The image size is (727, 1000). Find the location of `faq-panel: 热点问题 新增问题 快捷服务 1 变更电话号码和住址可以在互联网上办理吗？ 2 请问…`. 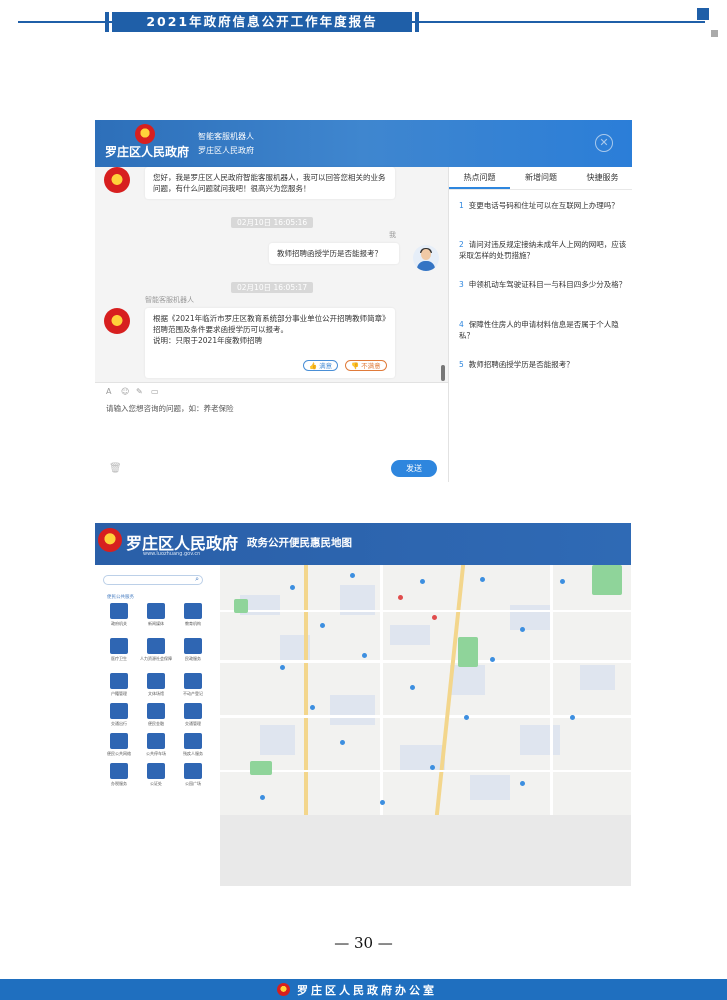

faq-panel: 热点问题 新增问题 快捷服务 1 变更电话号码和住址可以在互联网上办理吗？ 2 请问… is located at coordinates (540, 324).